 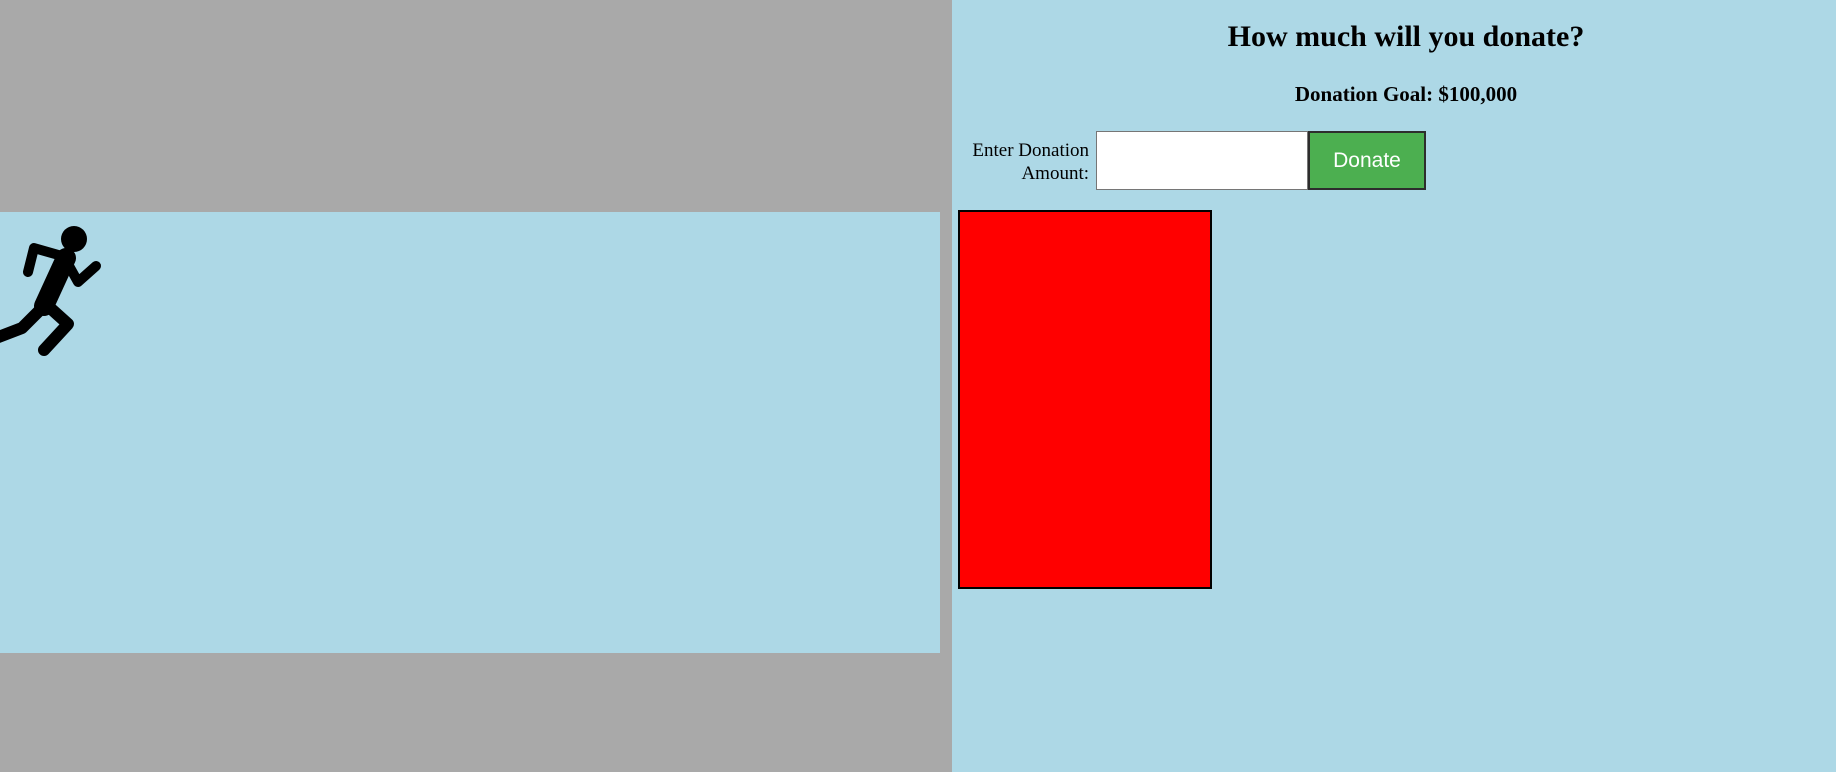 I want to click on donation-progress-bar, so click(x=1085, y=399).